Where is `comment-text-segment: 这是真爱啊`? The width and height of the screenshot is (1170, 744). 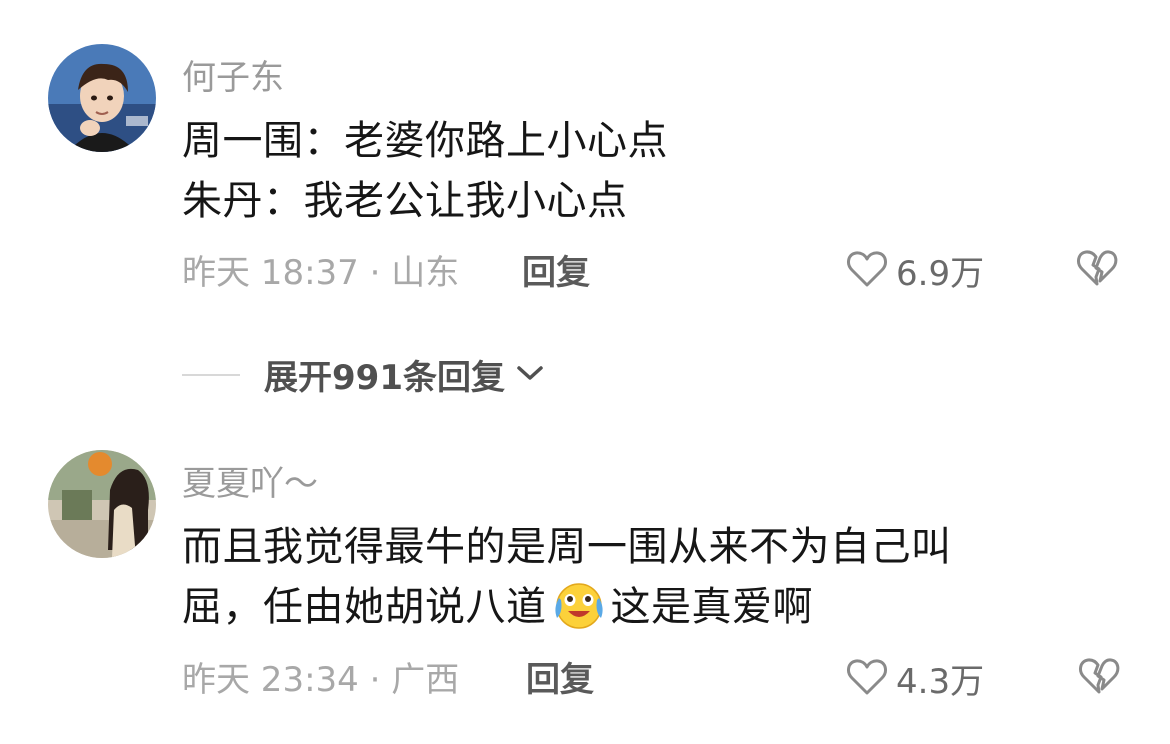 comment-text-segment: 这是真爱啊 is located at coordinates (711, 607).